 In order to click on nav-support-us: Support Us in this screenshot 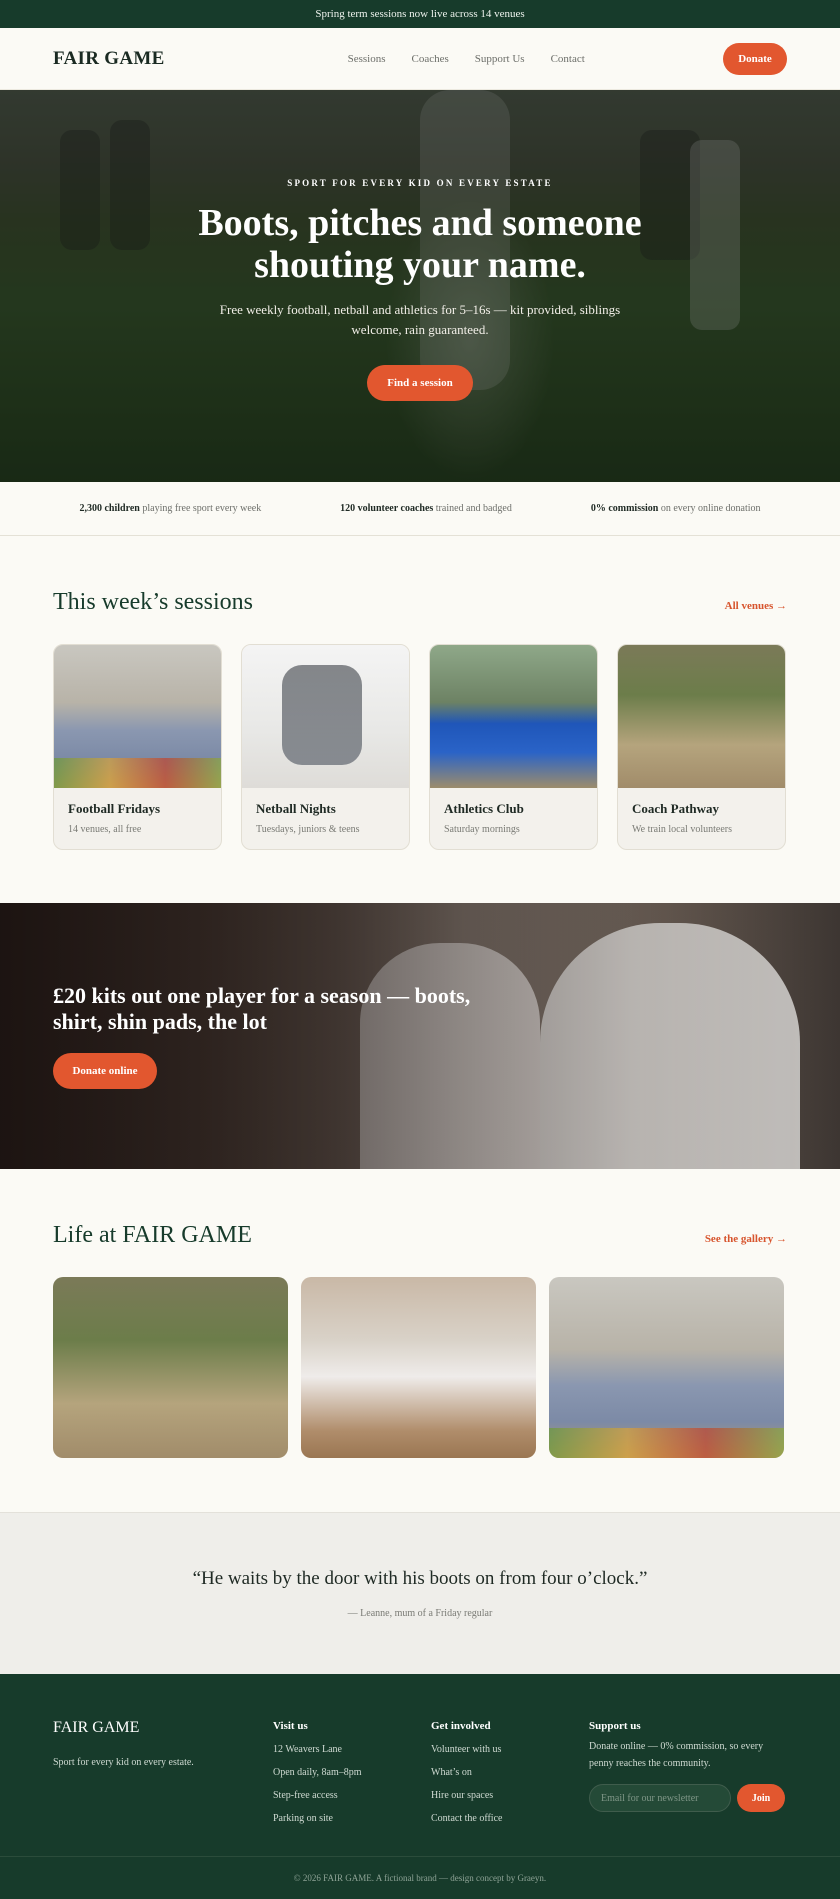, I will do `click(500, 59)`.